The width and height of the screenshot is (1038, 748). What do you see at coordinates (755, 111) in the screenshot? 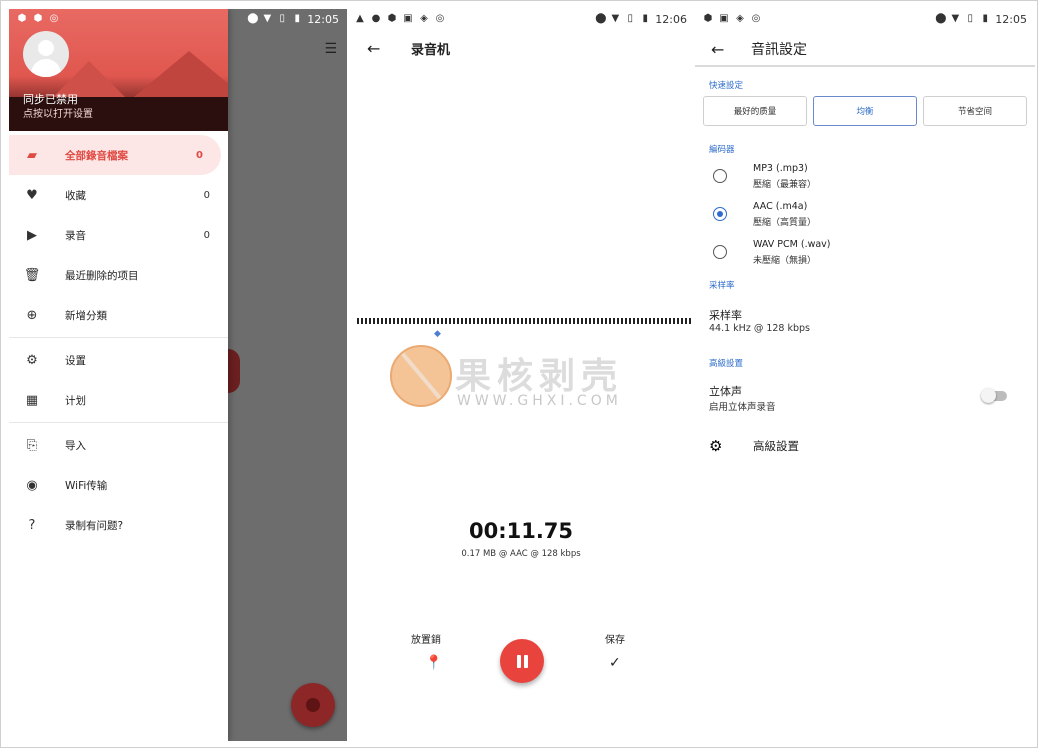
I see `quick-option-best-quality: 最好的质量` at bounding box center [755, 111].